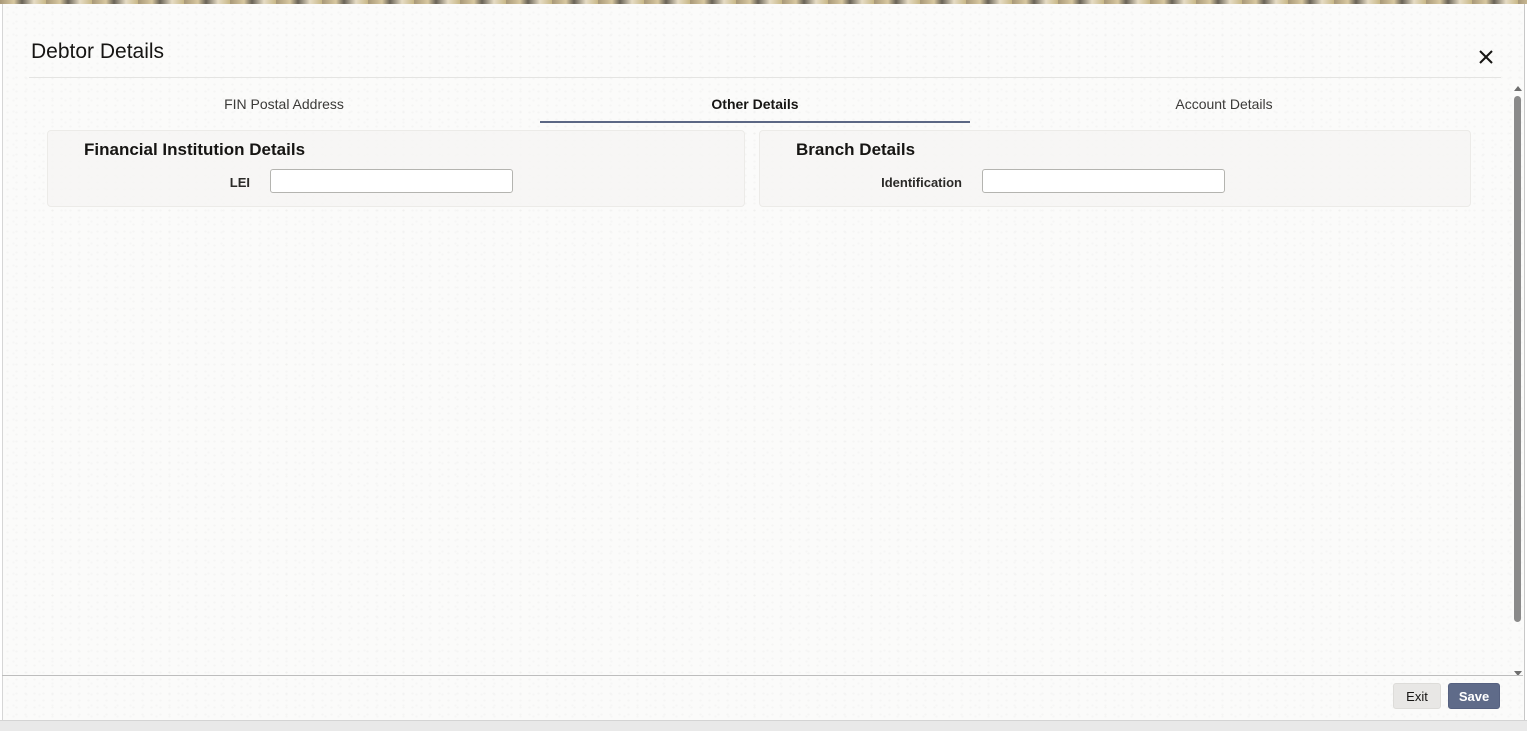 The height and width of the screenshot is (731, 1527). What do you see at coordinates (1115, 168) in the screenshot?
I see `branch-panel: Branch Details Identification` at bounding box center [1115, 168].